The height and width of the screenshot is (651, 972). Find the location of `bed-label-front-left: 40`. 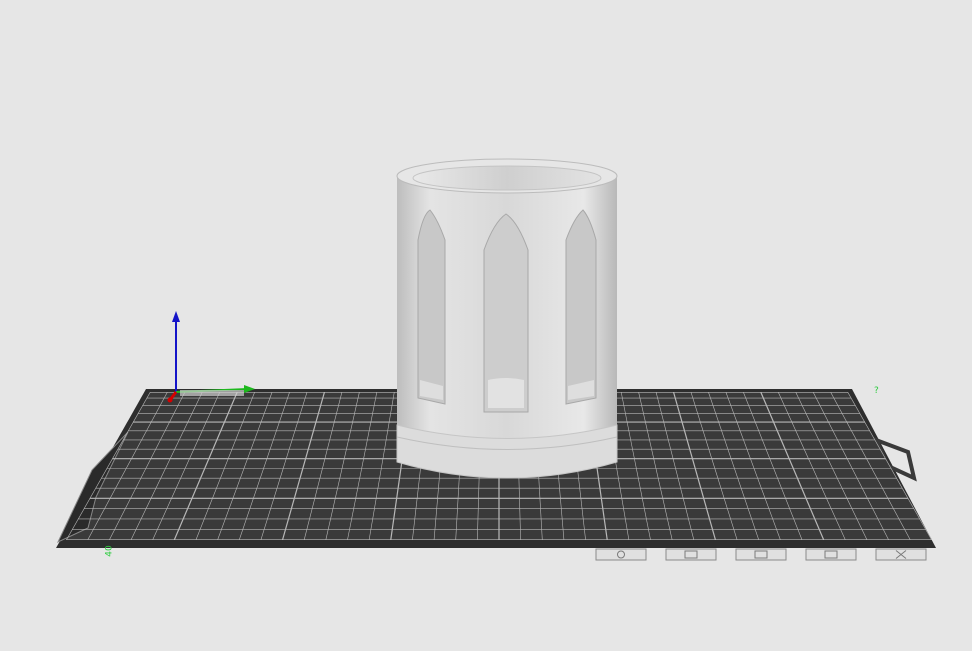

bed-label-front-left: 40 is located at coordinates (109, 551).